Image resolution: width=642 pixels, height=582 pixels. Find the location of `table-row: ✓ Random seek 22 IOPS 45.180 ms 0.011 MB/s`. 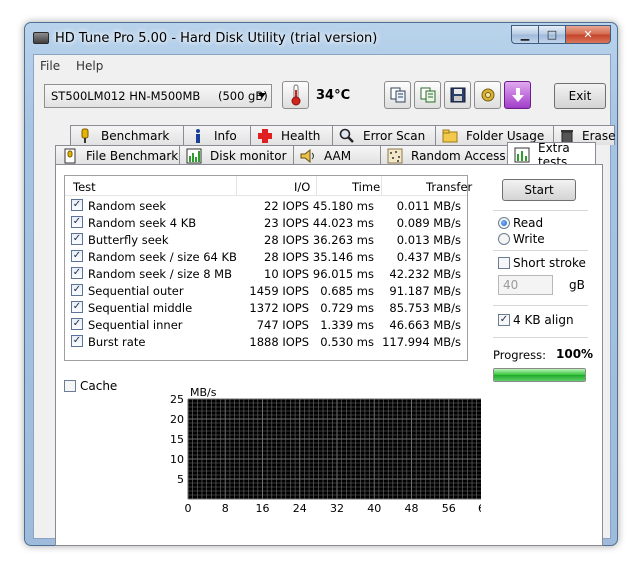

table-row: ✓ Random seek 22 IOPS 45.180 ms 0.011 MB/s is located at coordinates (266, 205).